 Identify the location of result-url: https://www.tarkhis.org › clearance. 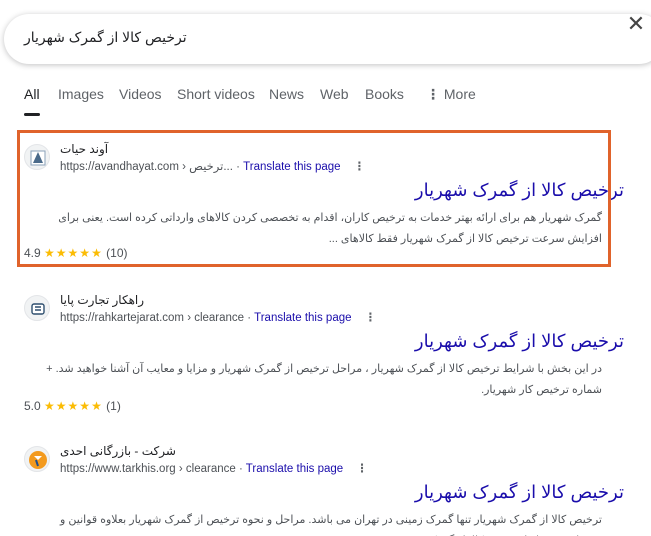
(148, 469).